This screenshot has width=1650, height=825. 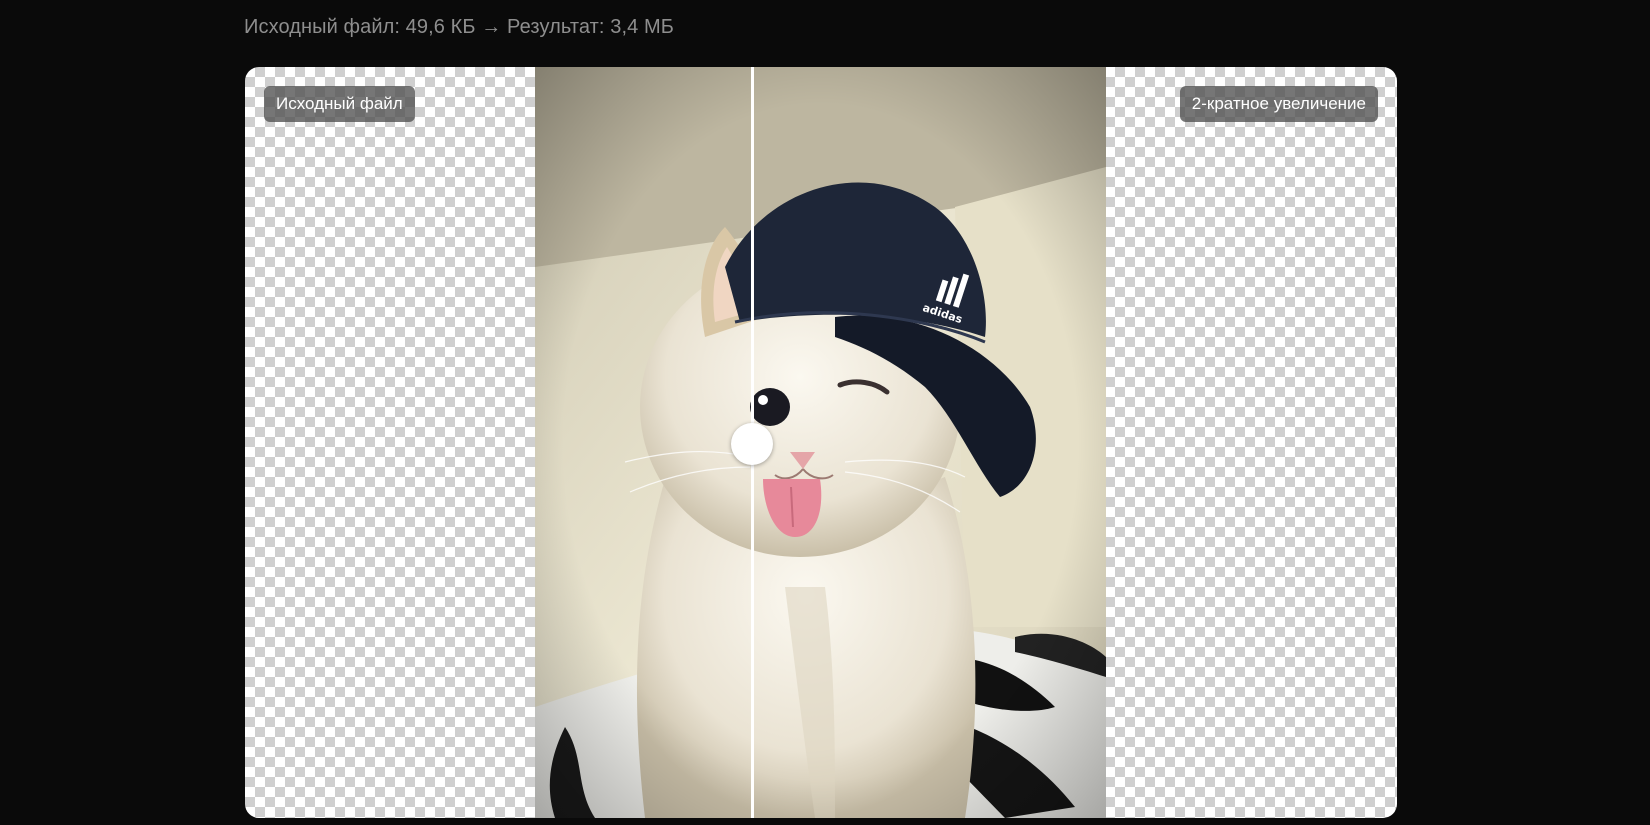 I want to click on slider-handle, so click(x=752, y=444).